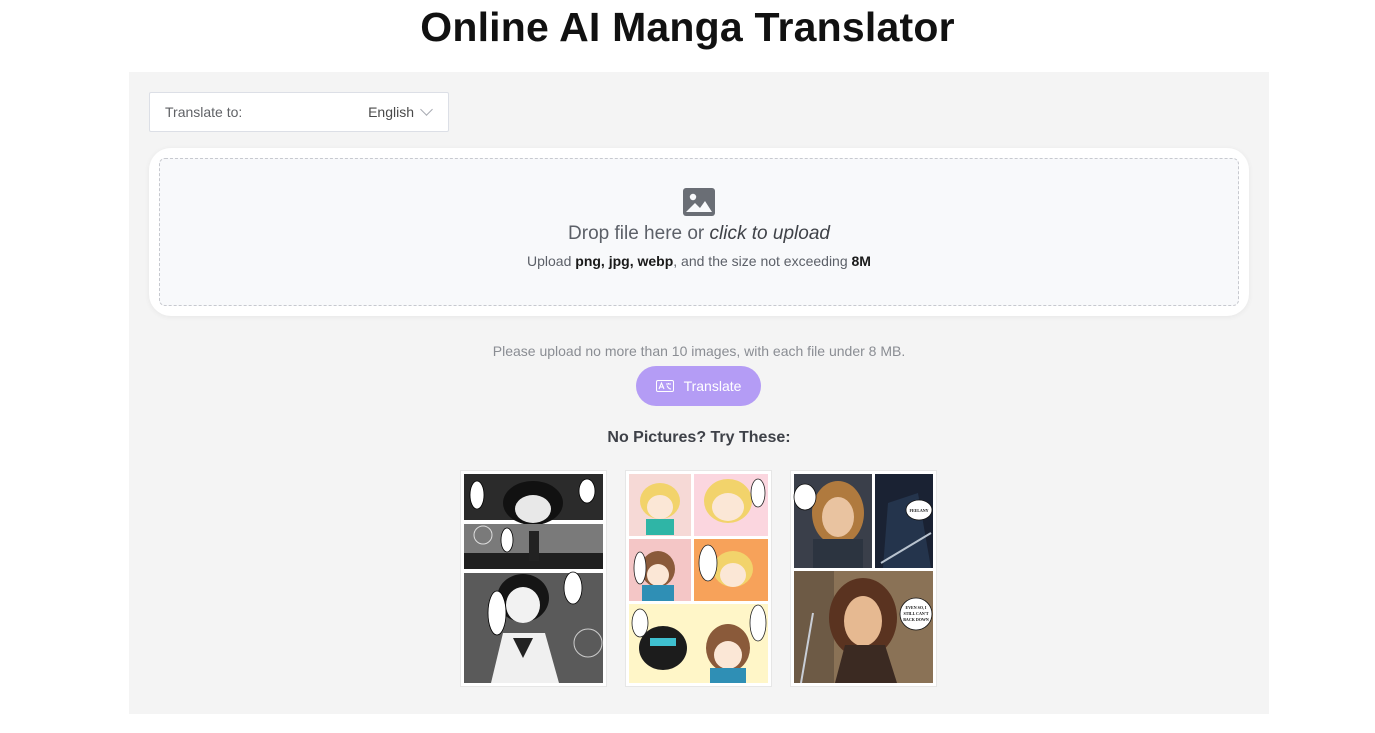 This screenshot has height=733, width=1375. Describe the element at coordinates (918, 510) in the screenshot. I see `bubble-feelany: FEELANY` at that location.